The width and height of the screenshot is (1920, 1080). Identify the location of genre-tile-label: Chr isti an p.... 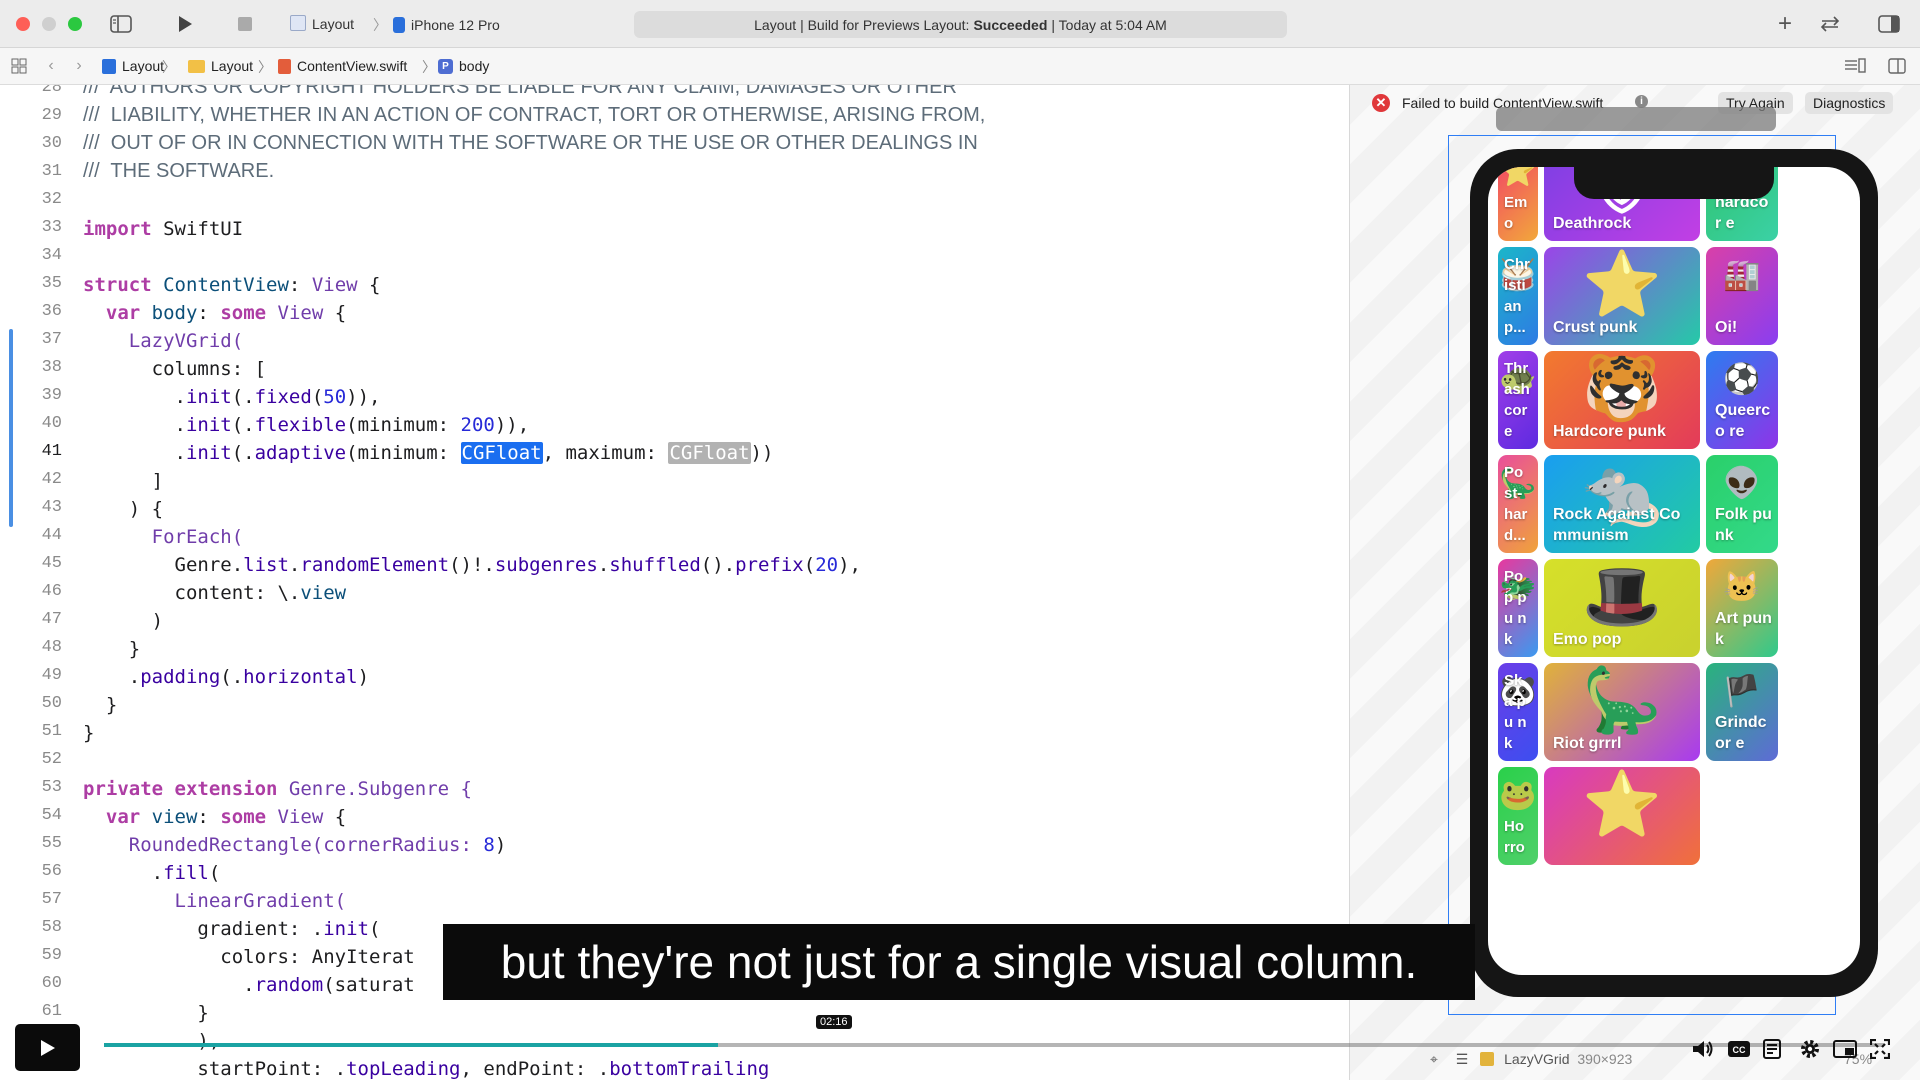
(1517, 296).